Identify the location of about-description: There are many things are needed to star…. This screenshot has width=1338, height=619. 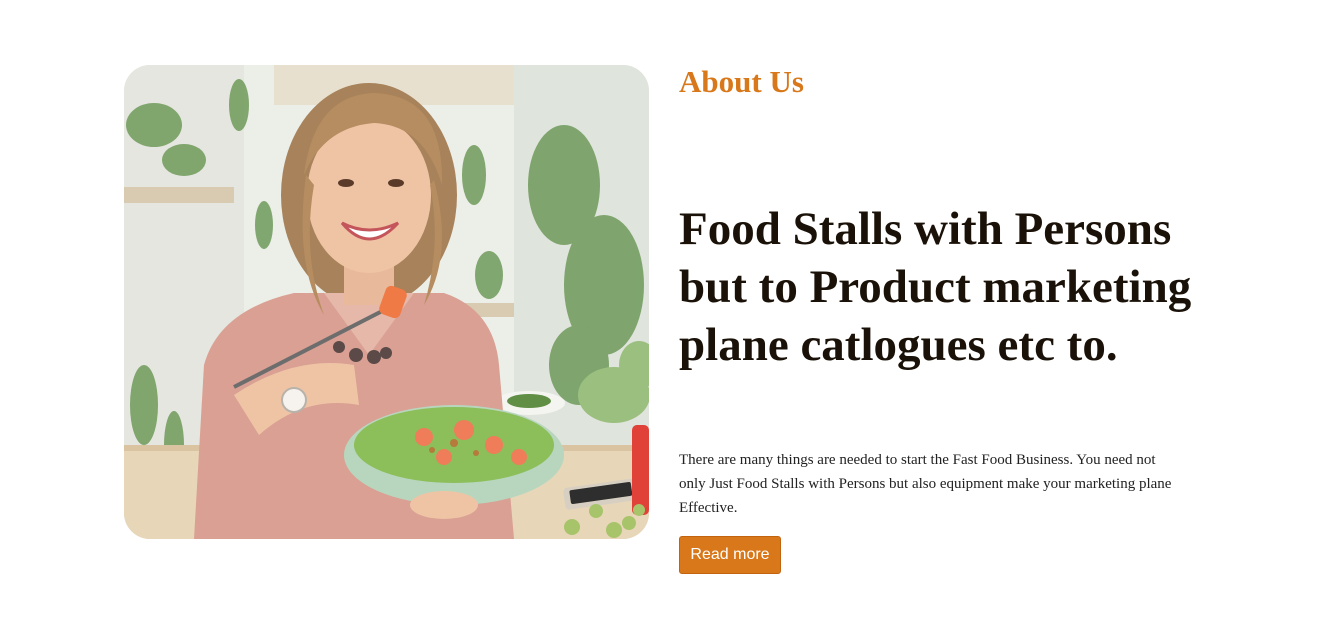
(925, 484).